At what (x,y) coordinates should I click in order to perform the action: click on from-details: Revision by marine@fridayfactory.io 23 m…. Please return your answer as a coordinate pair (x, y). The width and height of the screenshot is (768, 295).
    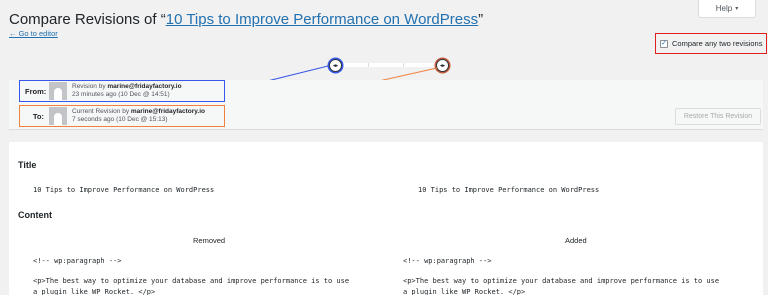
    Looking at the image, I should click on (127, 91).